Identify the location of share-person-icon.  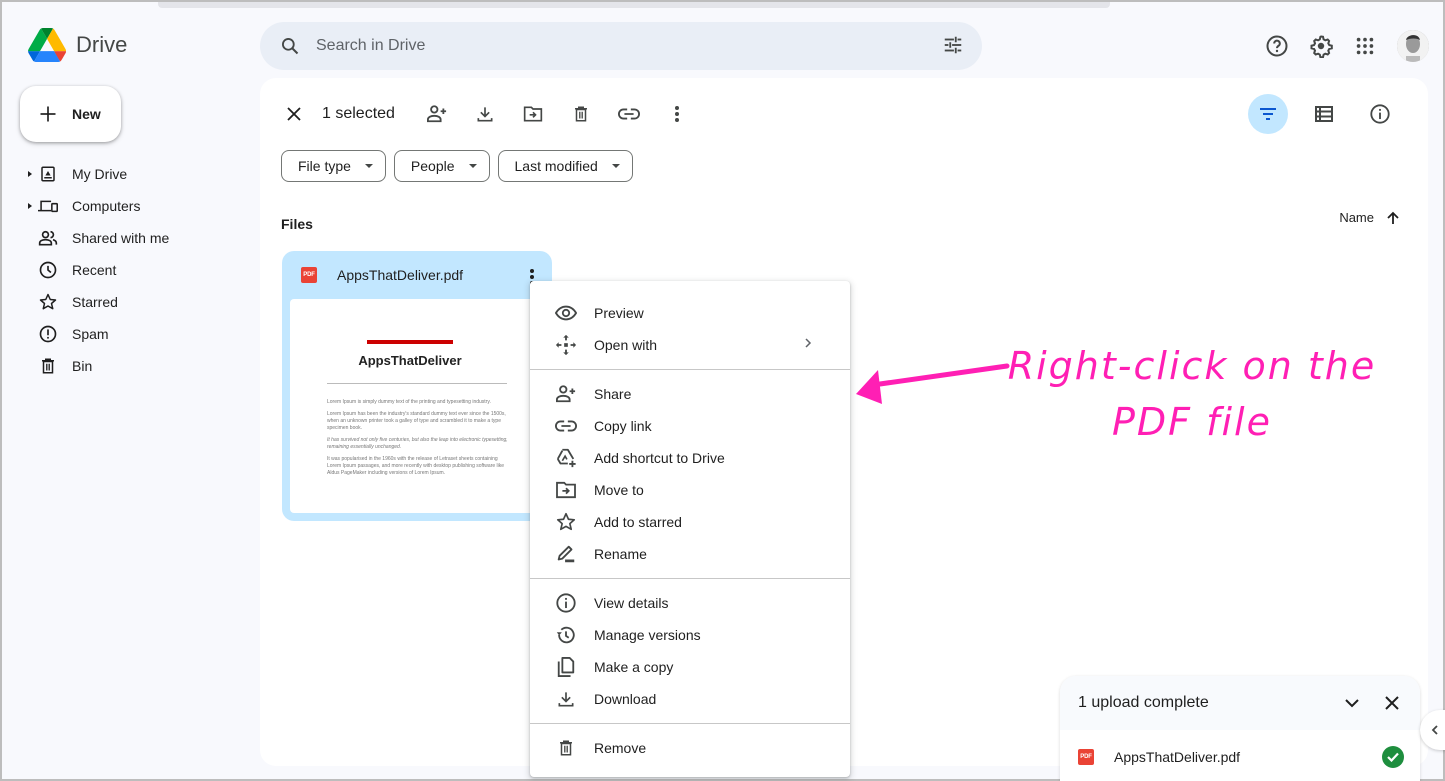
(566, 394).